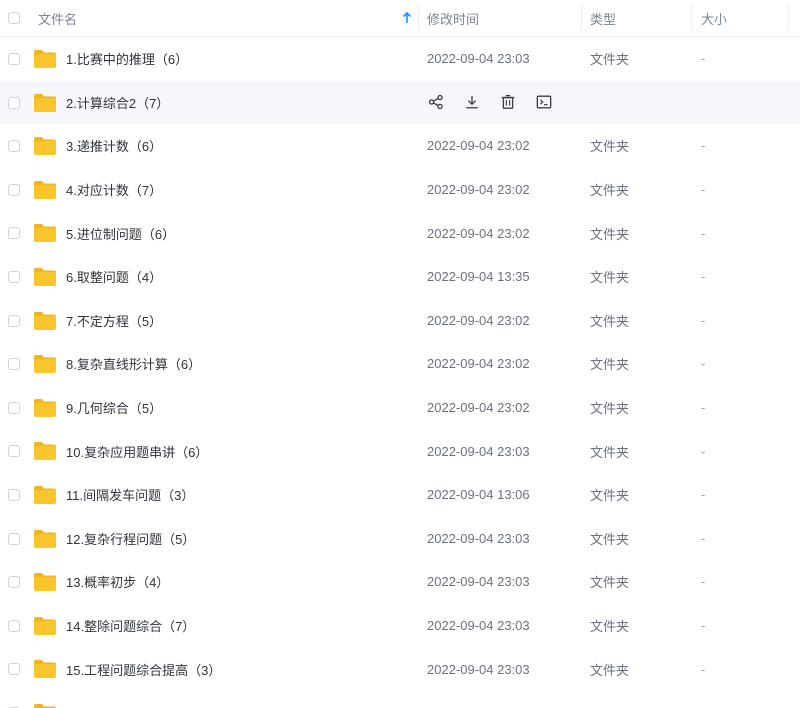 The height and width of the screenshot is (708, 800). I want to click on table-row, so click(400, 699).